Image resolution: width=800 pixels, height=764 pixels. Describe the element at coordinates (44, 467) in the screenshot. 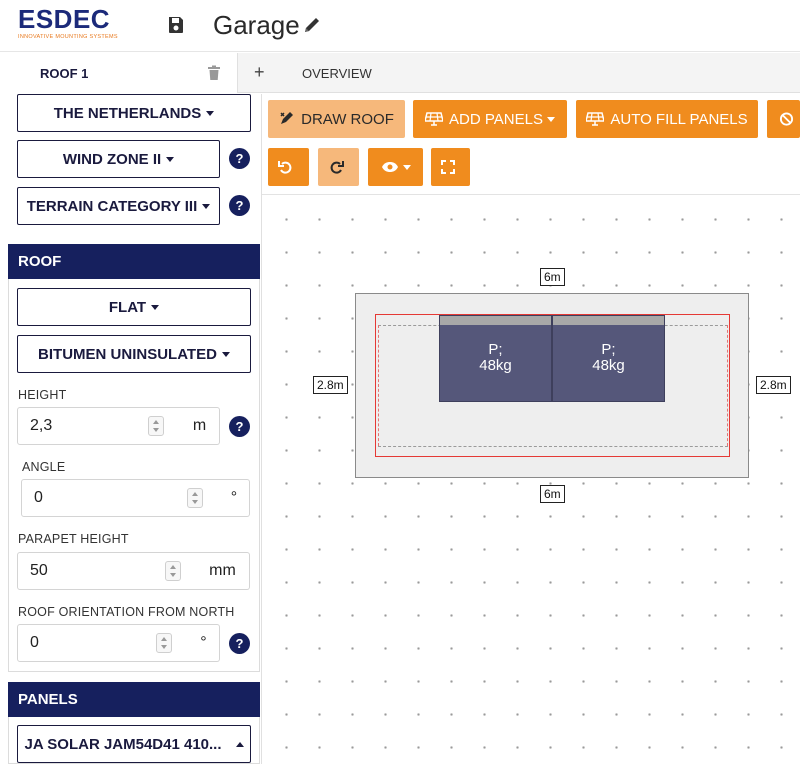

I see `angle-label: ANGLE` at that location.